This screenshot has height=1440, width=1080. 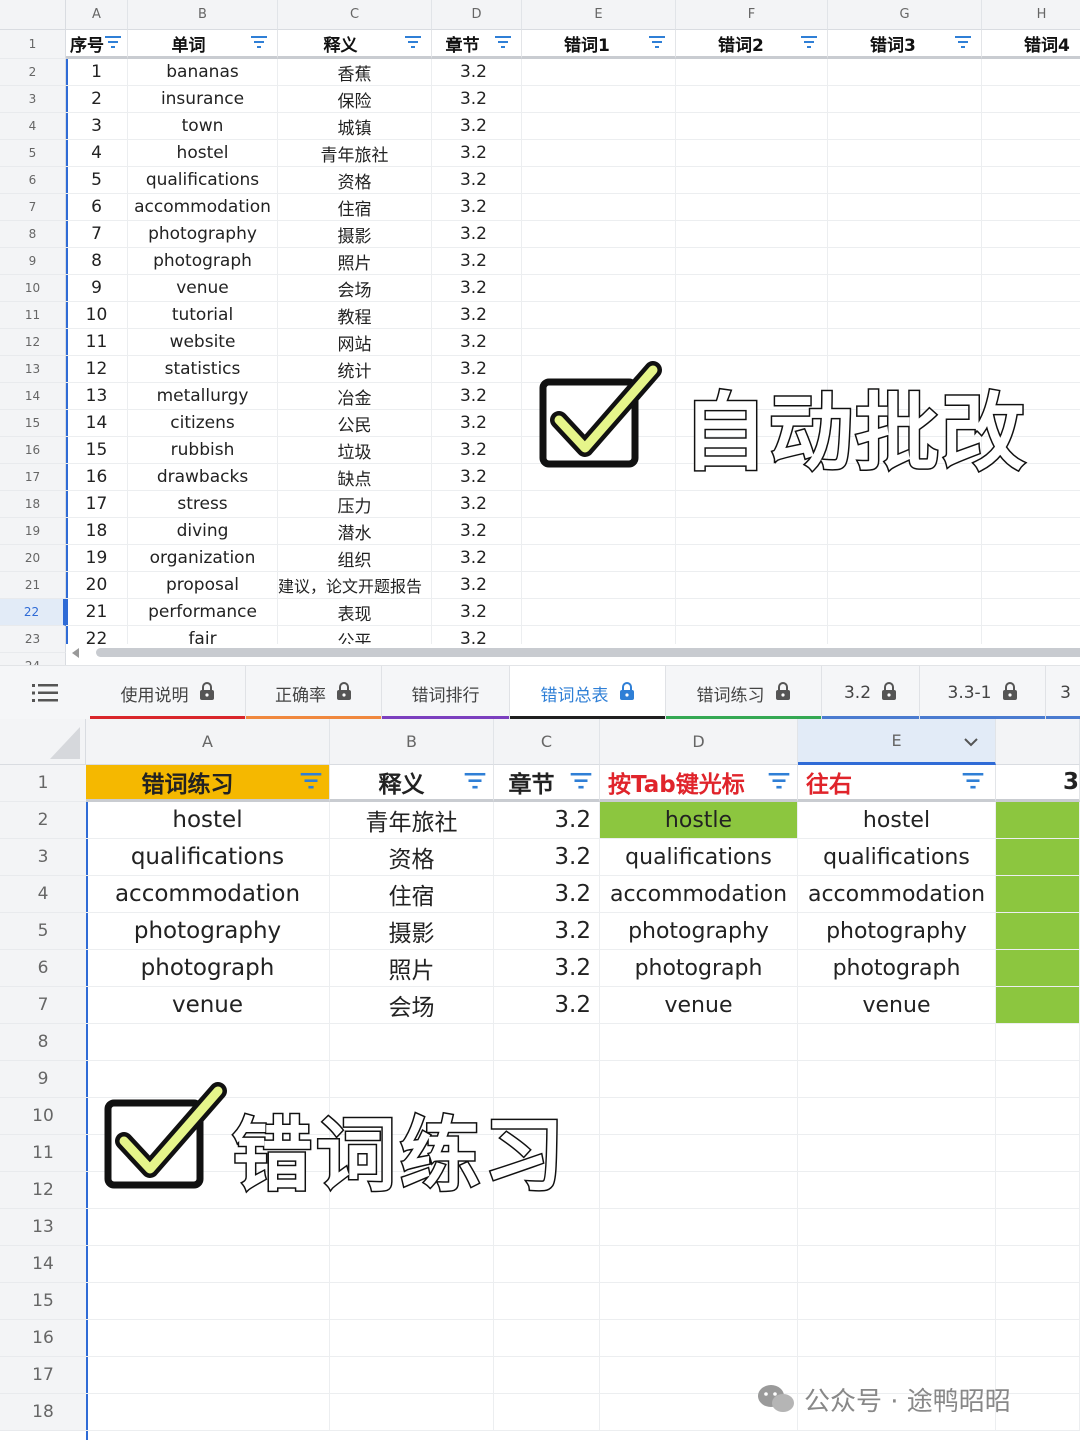 What do you see at coordinates (599, 15) in the screenshot?
I see `column-header-e: E` at bounding box center [599, 15].